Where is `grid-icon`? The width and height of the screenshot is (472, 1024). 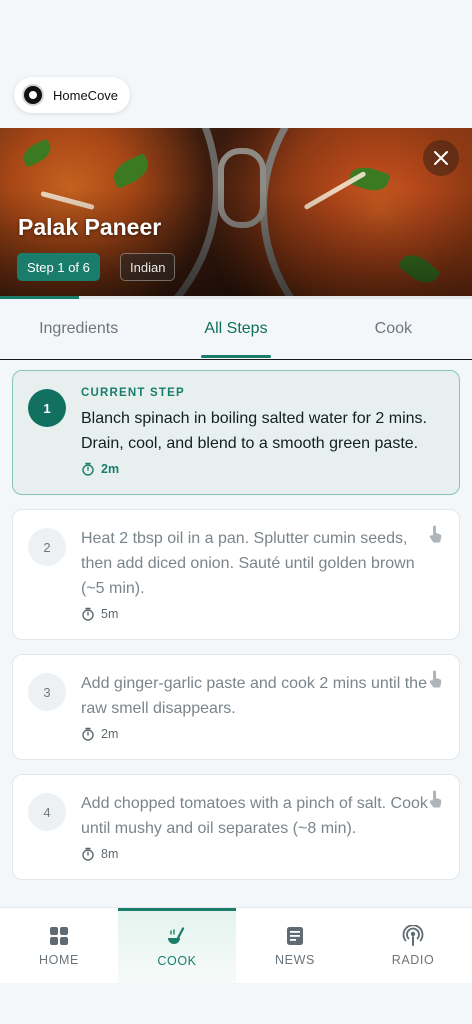
grid-icon is located at coordinates (59, 935).